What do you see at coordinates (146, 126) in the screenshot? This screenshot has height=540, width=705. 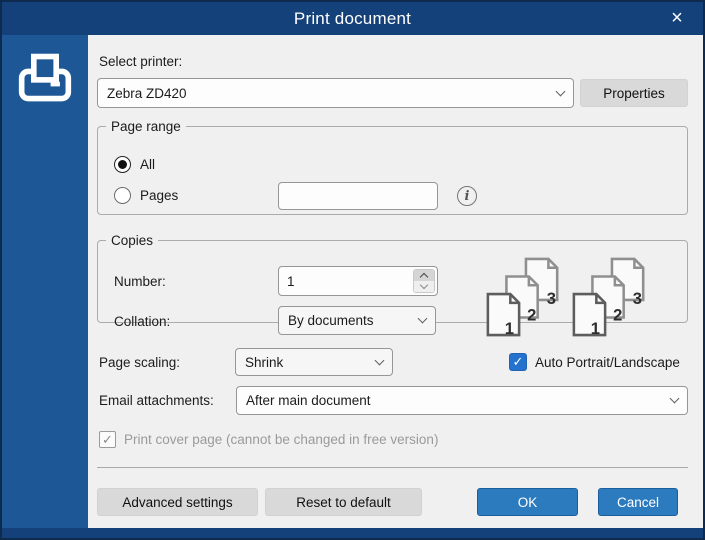 I see `page-range-legend: Page range` at bounding box center [146, 126].